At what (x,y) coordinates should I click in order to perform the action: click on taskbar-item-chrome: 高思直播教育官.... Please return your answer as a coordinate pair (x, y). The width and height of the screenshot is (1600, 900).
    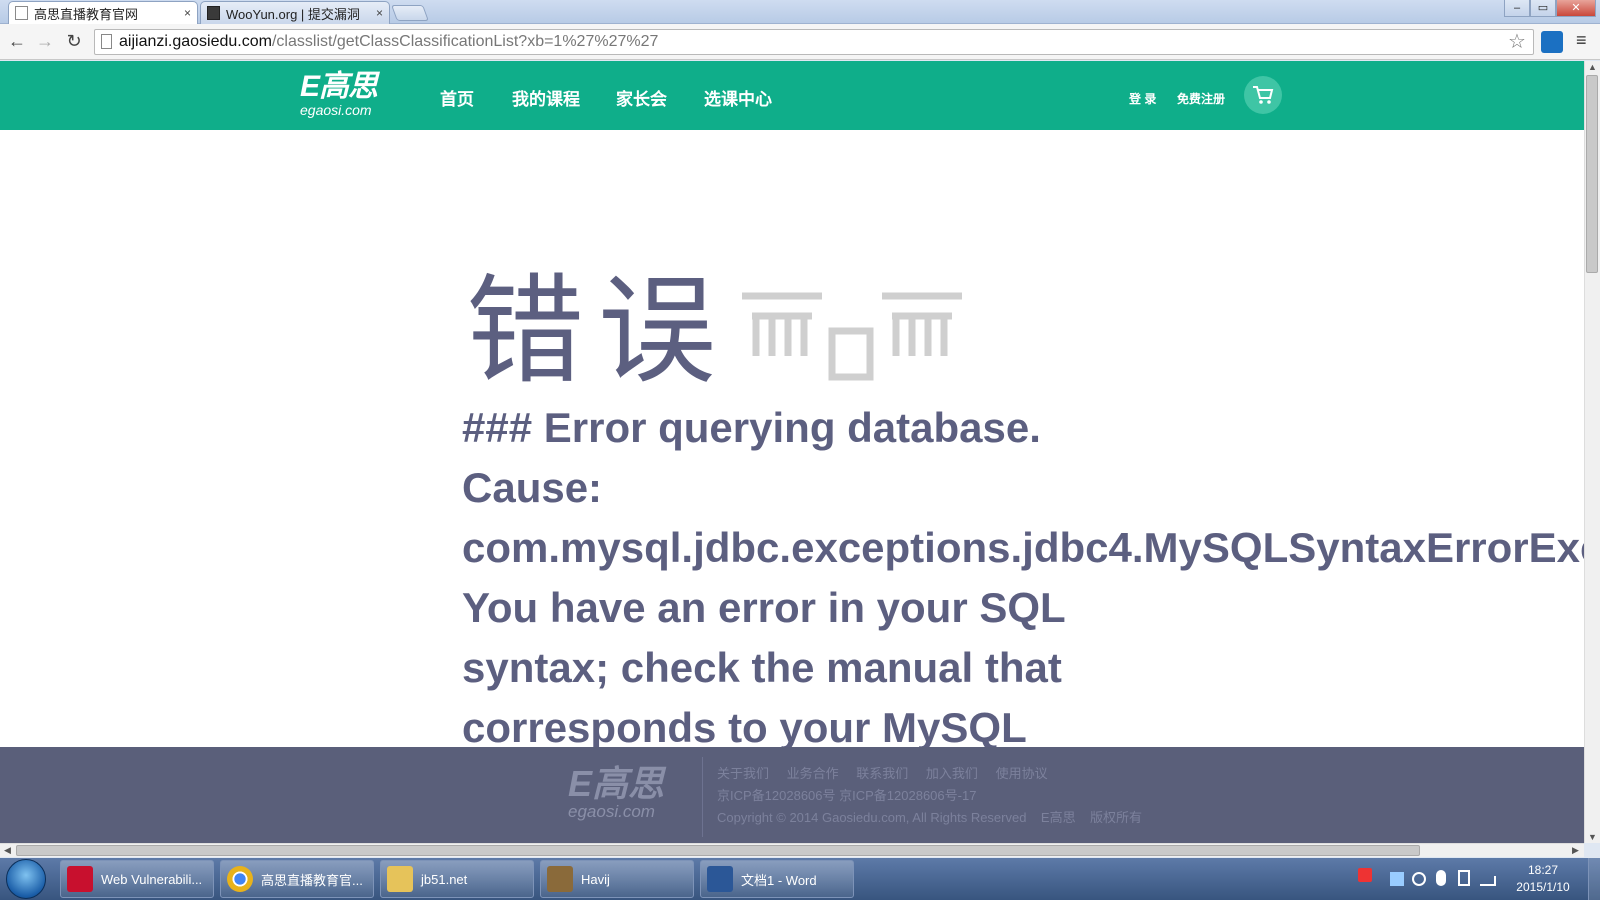
    Looking at the image, I should click on (297, 879).